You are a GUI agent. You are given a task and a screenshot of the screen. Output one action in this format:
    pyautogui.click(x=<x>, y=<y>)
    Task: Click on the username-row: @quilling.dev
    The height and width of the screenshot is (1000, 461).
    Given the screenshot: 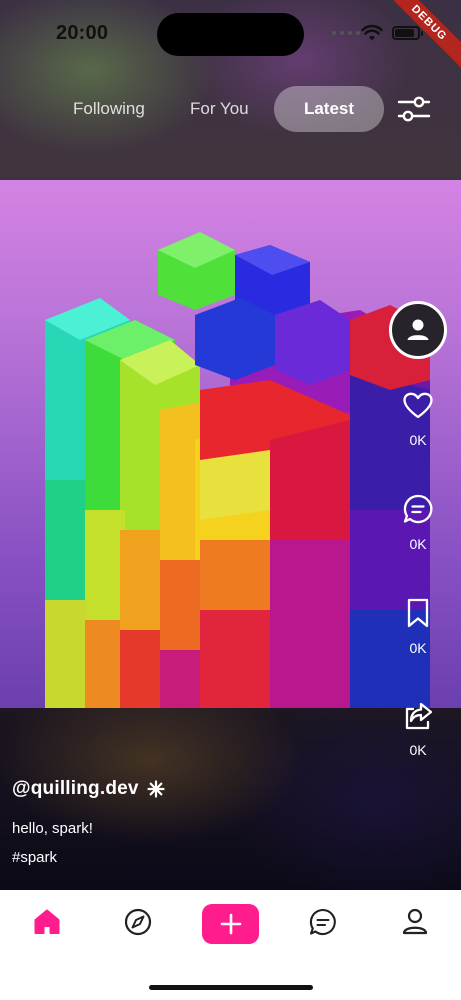 What is the action you would take?
    pyautogui.click(x=88, y=789)
    